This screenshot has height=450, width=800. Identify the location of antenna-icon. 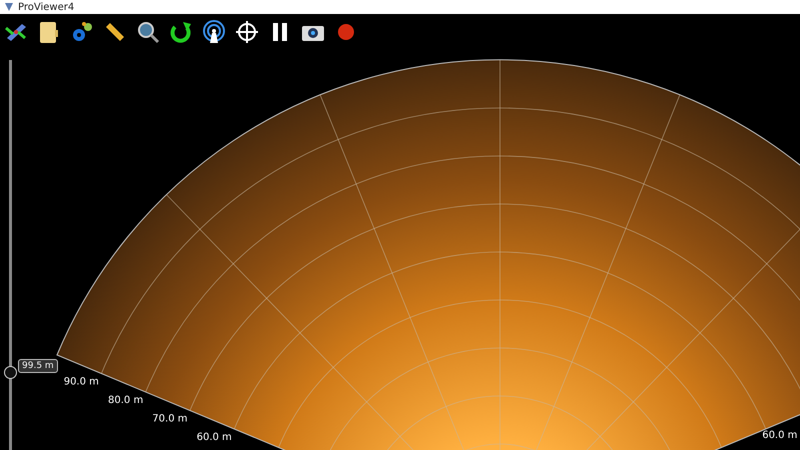
(214, 32).